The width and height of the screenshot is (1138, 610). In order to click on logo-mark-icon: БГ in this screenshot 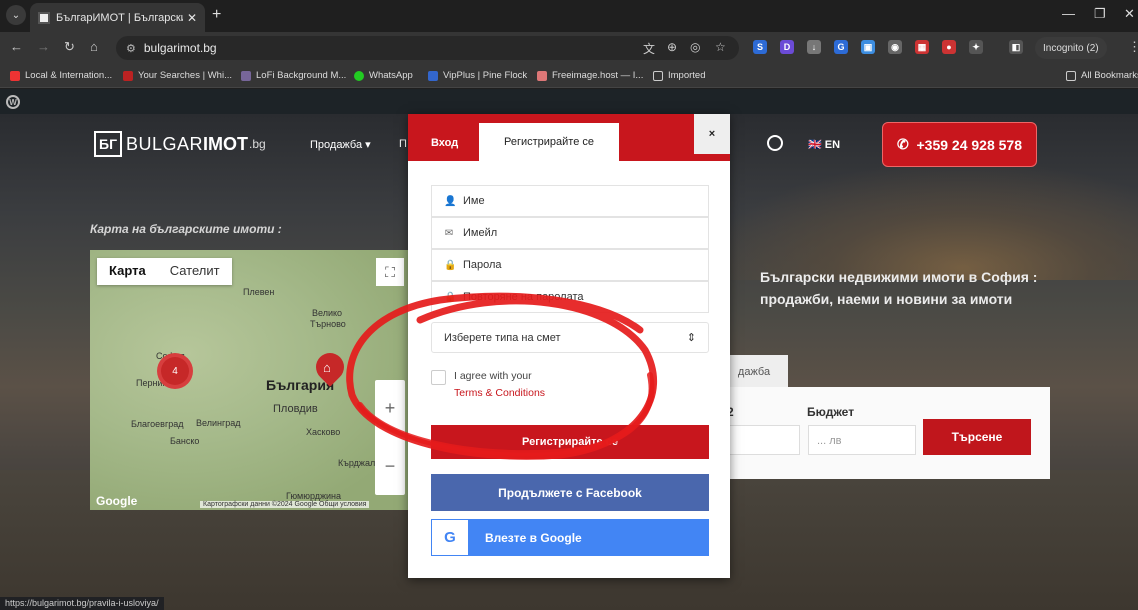, I will do `click(108, 144)`.